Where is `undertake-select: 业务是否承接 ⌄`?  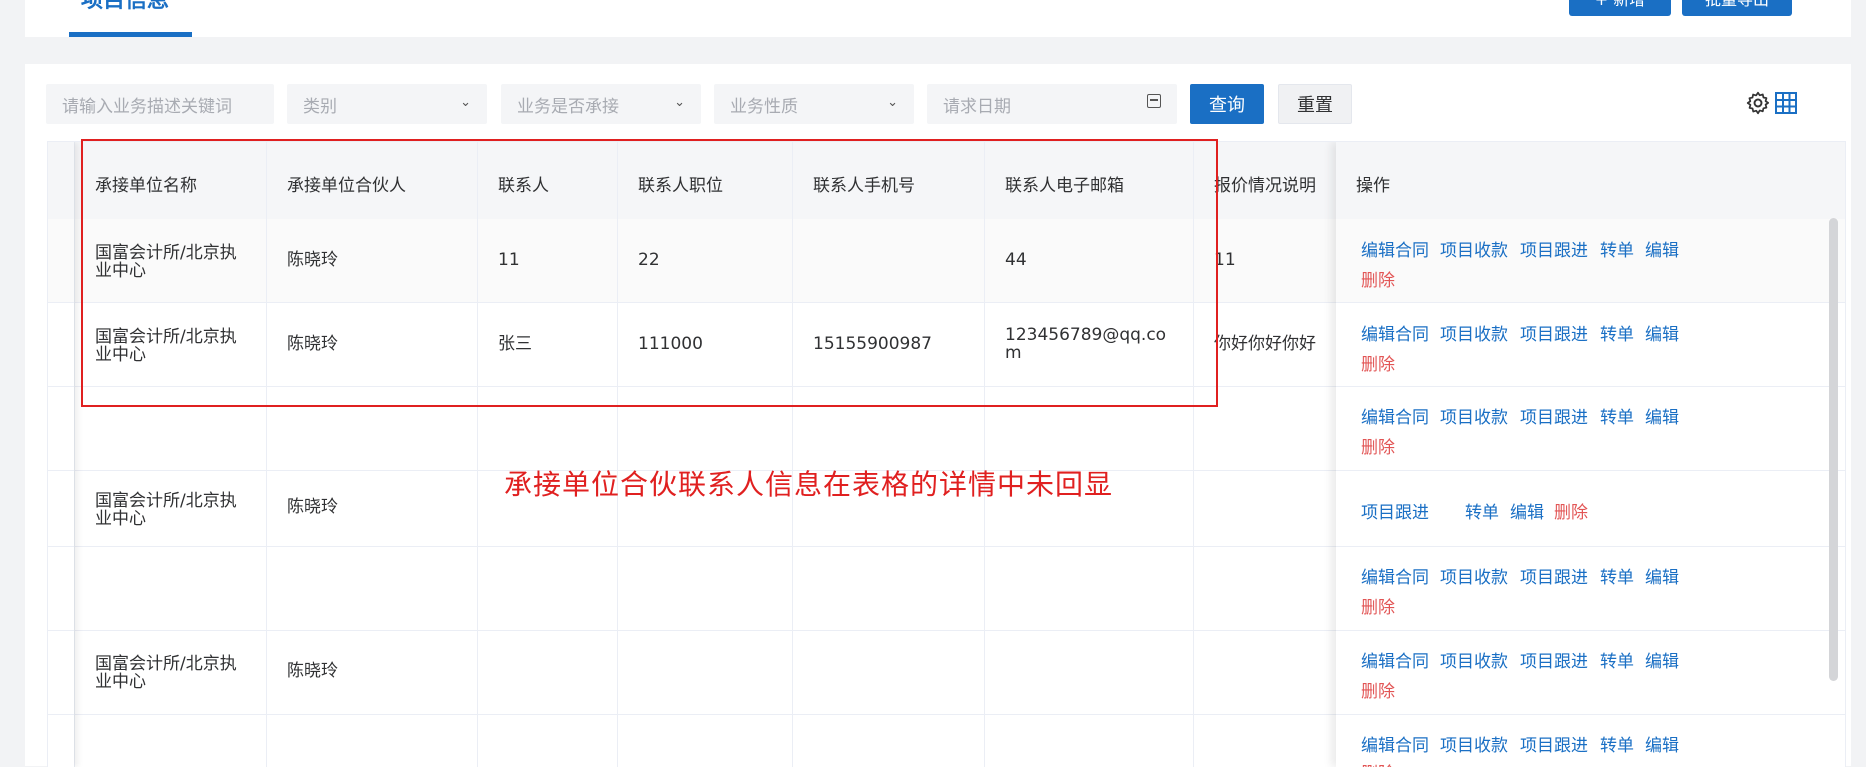 undertake-select: 业务是否承接 ⌄ is located at coordinates (601, 104).